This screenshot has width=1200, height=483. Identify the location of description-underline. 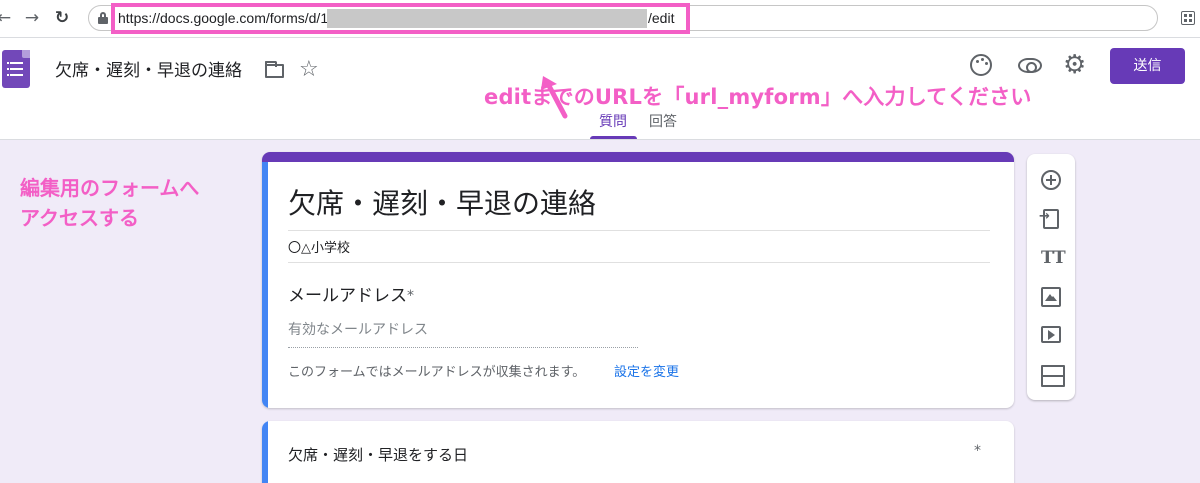
(639, 262).